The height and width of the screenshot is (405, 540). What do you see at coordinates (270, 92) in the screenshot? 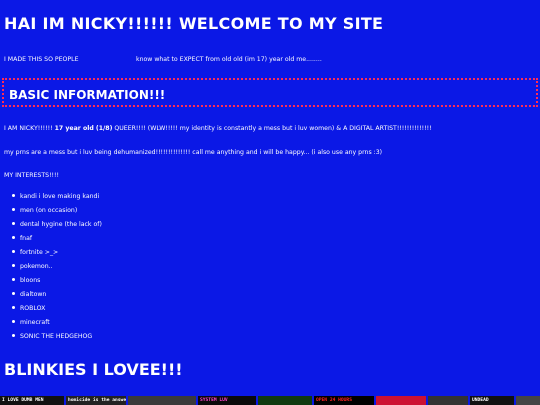
I see `basic-information-section: BASIC INFORMATION!!!` at bounding box center [270, 92].